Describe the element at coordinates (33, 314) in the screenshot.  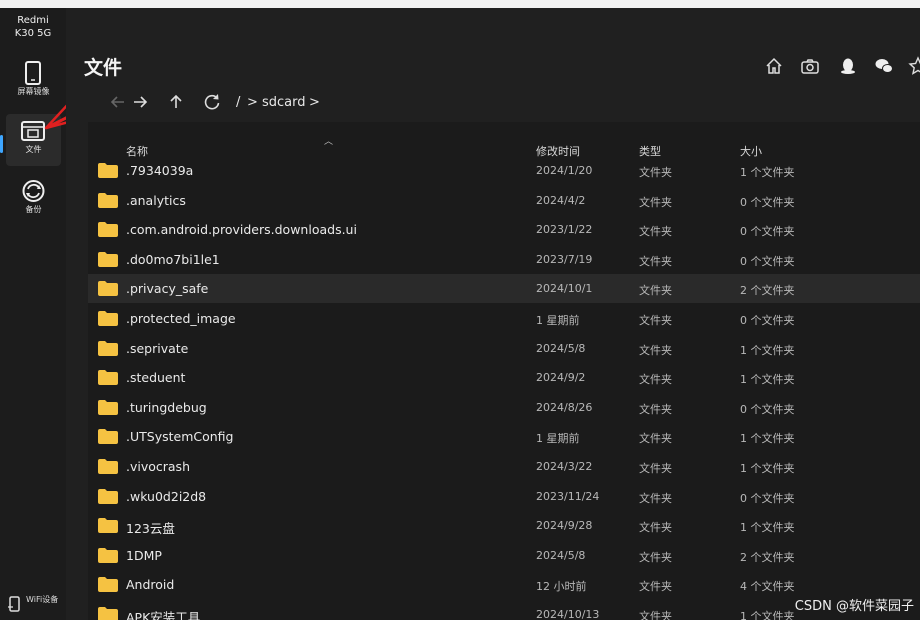
I see `sidebar: Redmi K30 5G 屏幕镜像 文件 备份 WiFi设备` at that location.